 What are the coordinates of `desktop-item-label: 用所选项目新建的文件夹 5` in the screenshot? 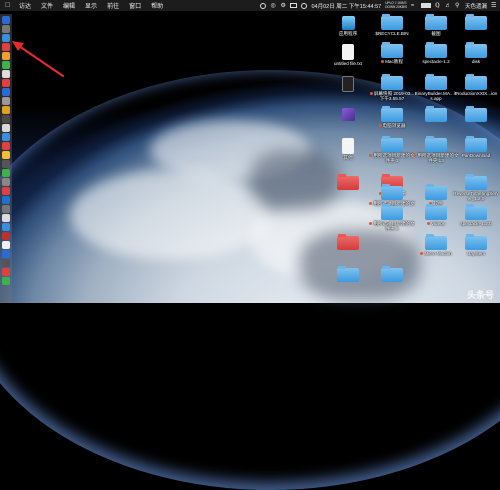 It's located at (392, 226).